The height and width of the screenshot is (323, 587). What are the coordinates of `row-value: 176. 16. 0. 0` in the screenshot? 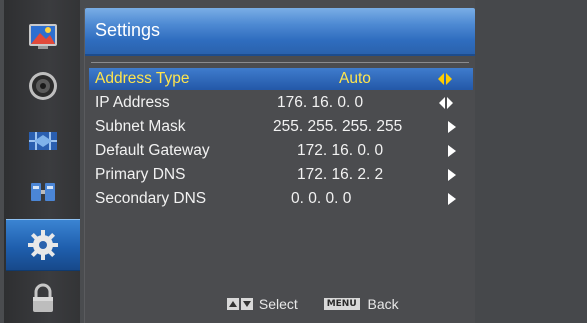 It's located at (320, 102).